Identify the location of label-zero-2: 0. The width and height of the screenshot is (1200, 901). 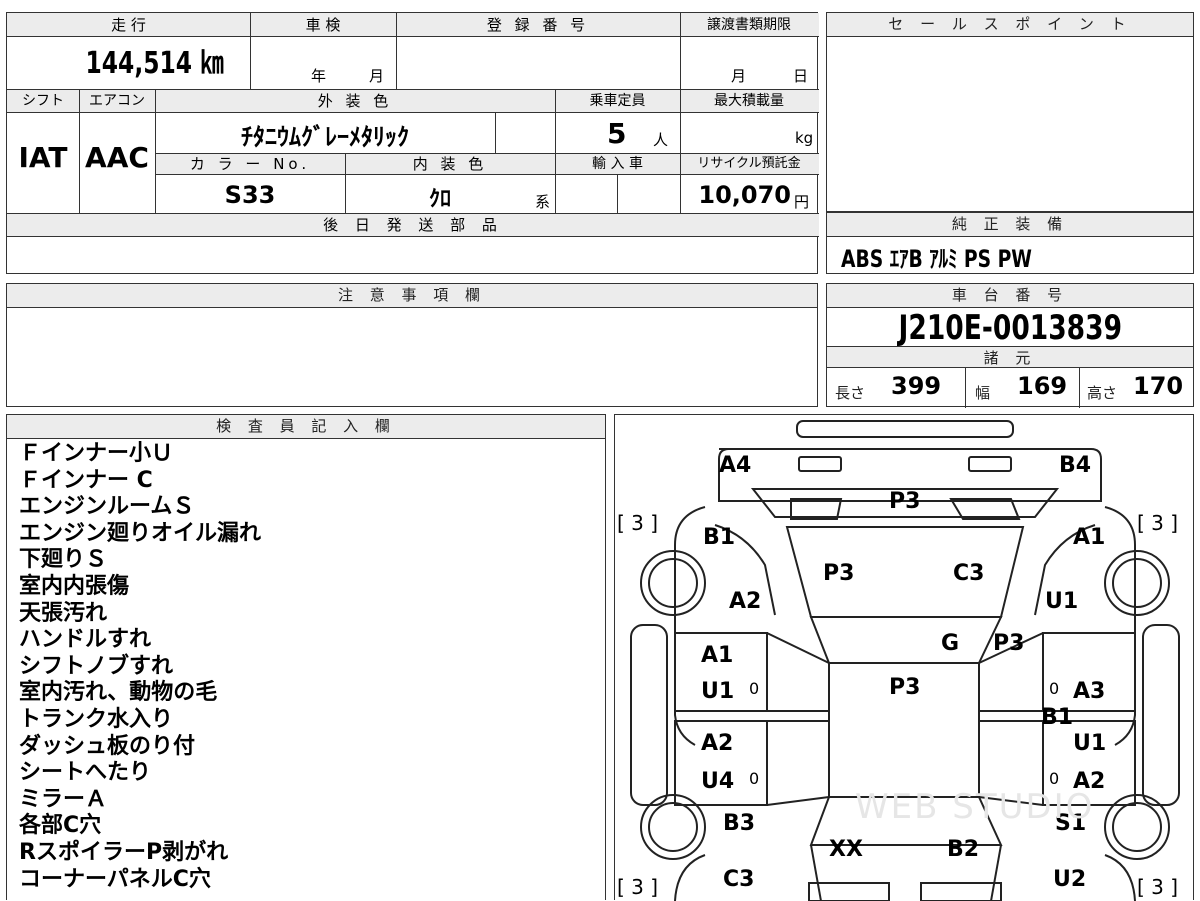
(1054, 688).